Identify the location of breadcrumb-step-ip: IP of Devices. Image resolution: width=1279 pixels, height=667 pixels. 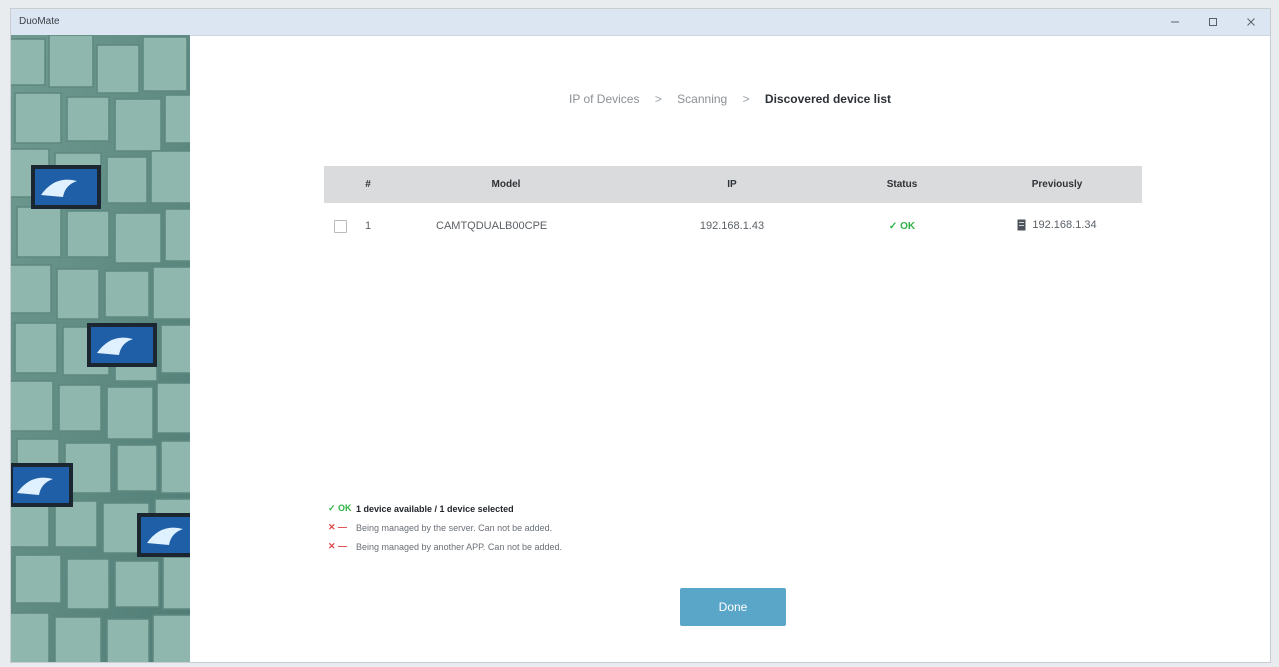
(604, 98).